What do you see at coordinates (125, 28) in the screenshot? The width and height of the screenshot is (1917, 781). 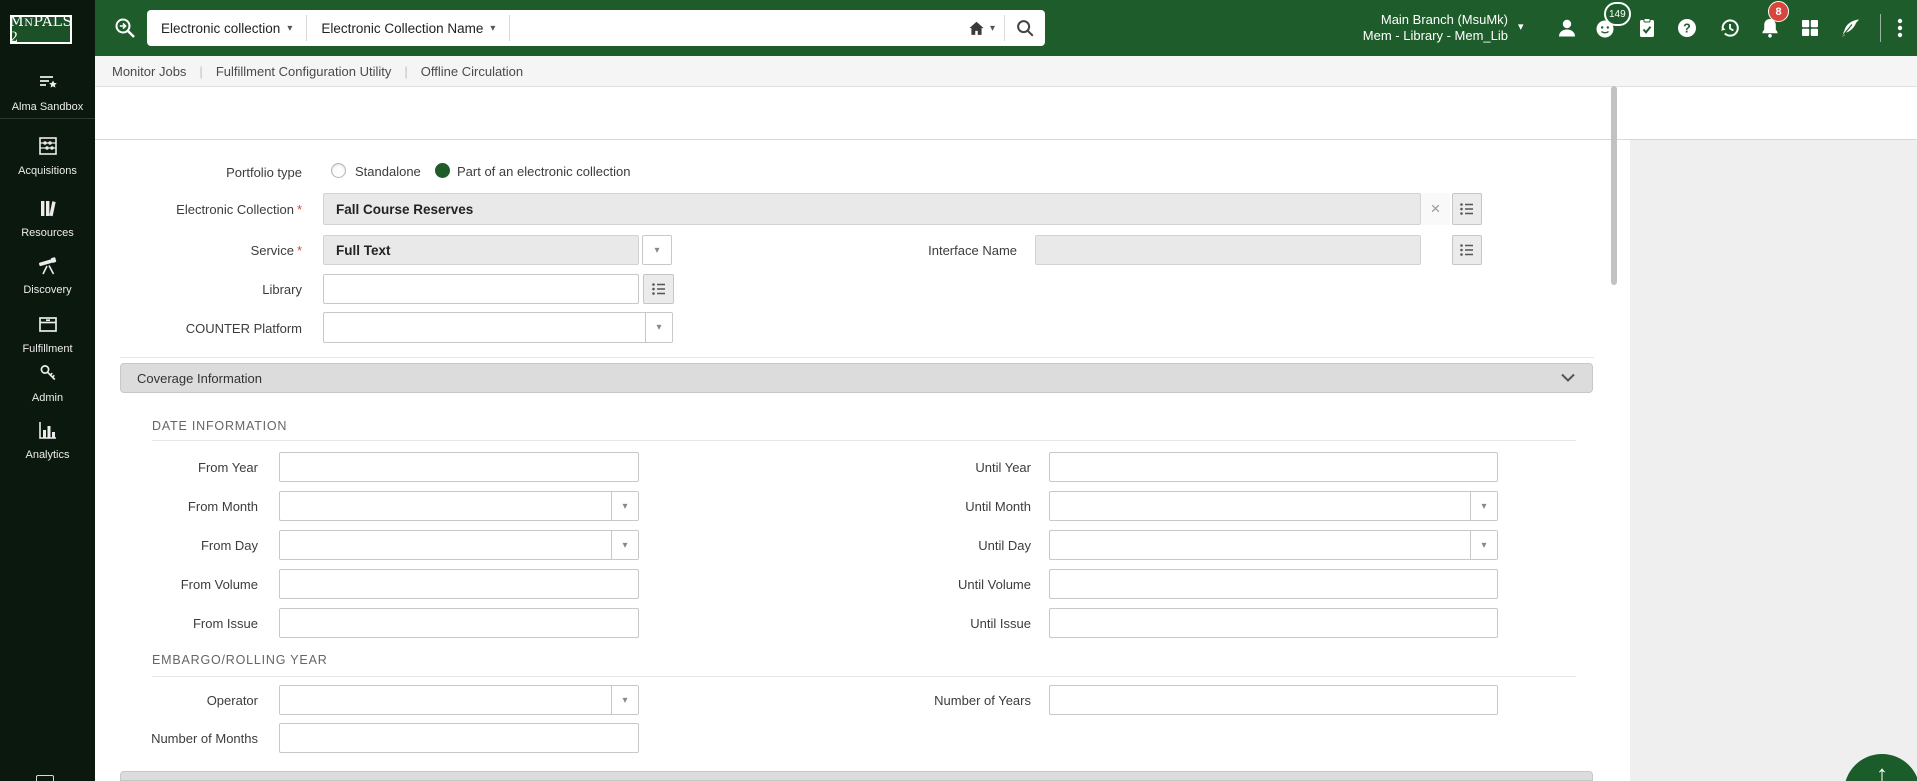 I see `persistent-search-icon` at bounding box center [125, 28].